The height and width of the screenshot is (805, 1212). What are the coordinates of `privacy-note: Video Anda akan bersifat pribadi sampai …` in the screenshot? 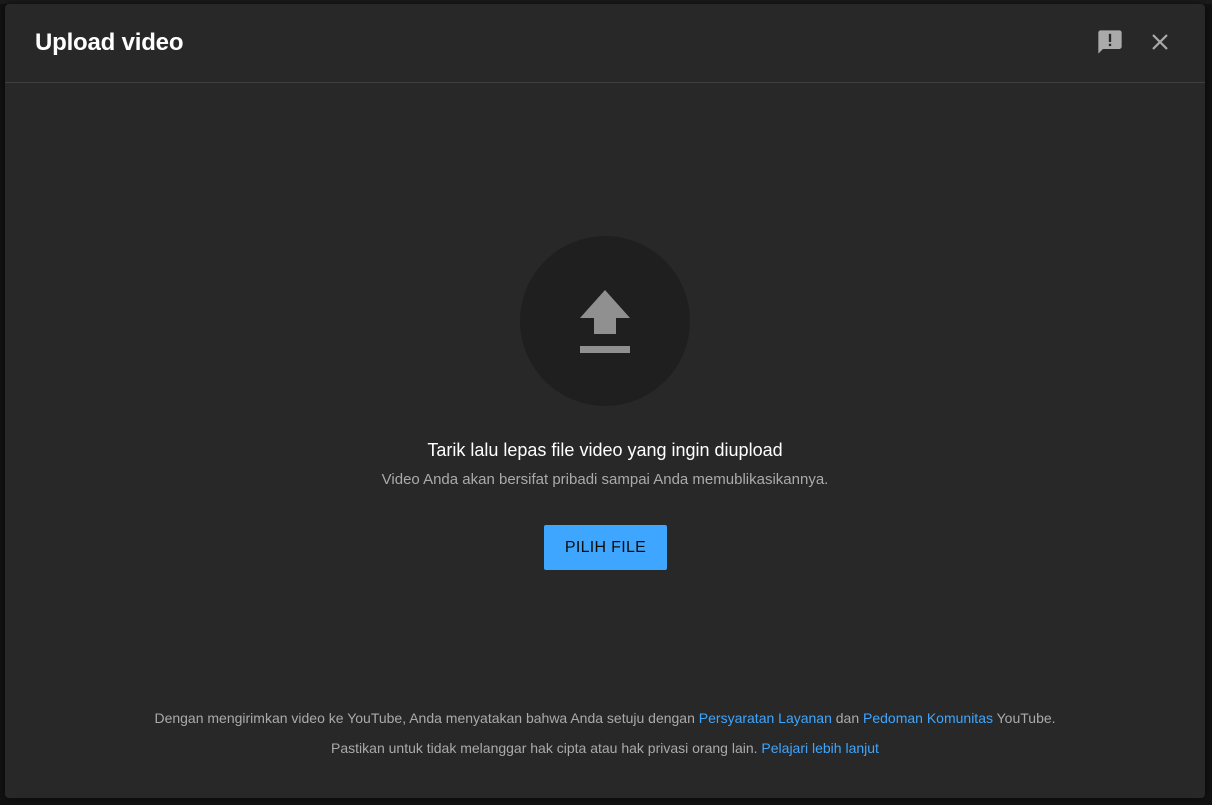 It's located at (605, 479).